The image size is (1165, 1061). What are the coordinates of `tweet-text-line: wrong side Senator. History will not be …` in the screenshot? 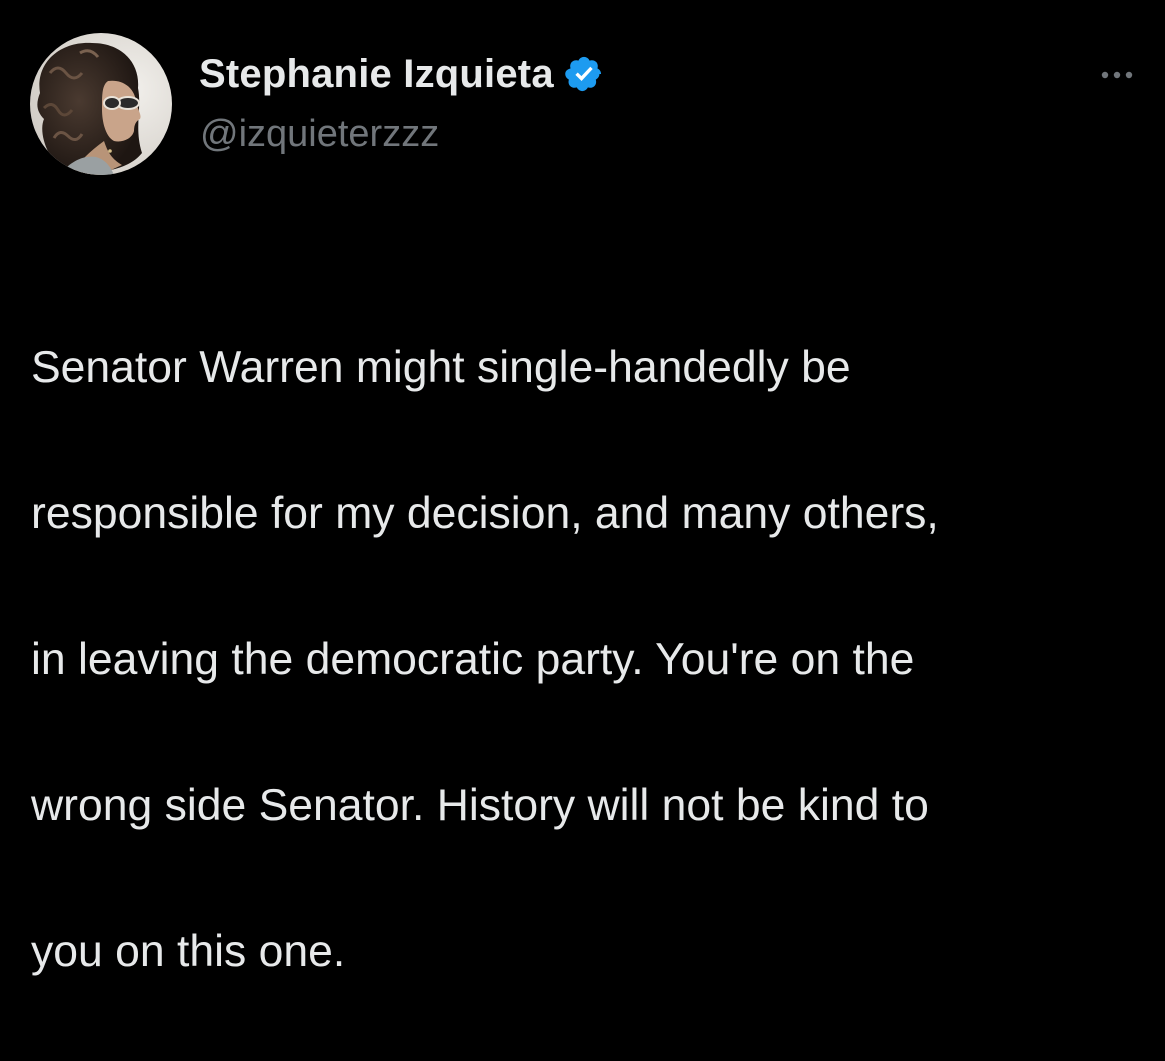 It's located at (480, 805).